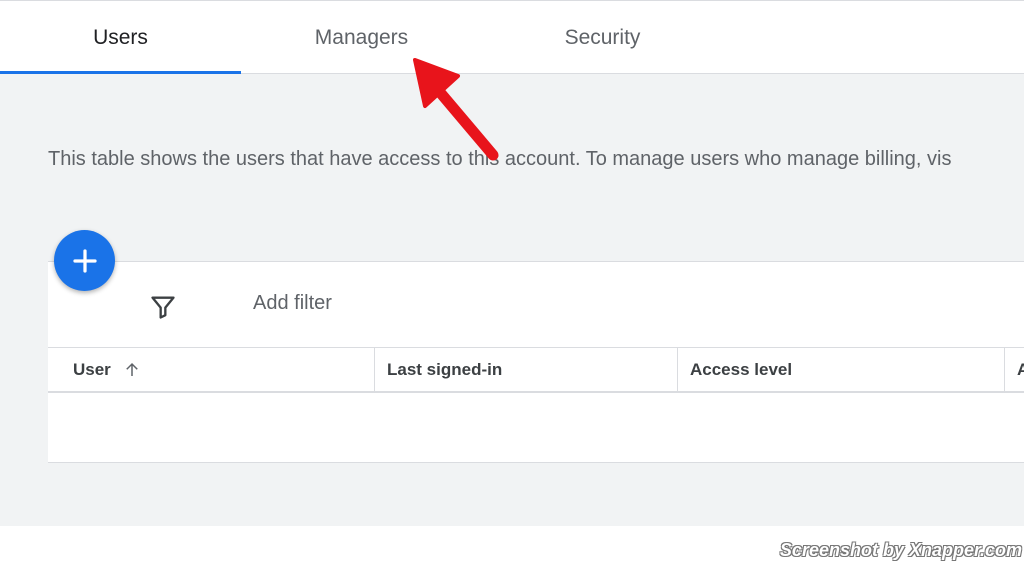 This screenshot has height=564, width=1024. I want to click on column-header-label: Access level, so click(741, 369).